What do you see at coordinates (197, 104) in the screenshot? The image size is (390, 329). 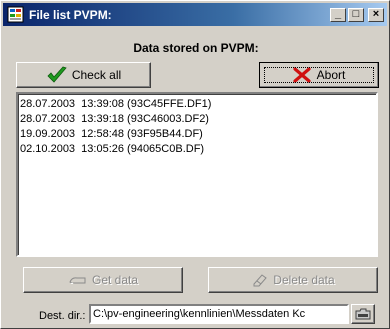 I see `list-item: 28.07.2003 13:39:08 (93C45FFE.DF1)` at bounding box center [197, 104].